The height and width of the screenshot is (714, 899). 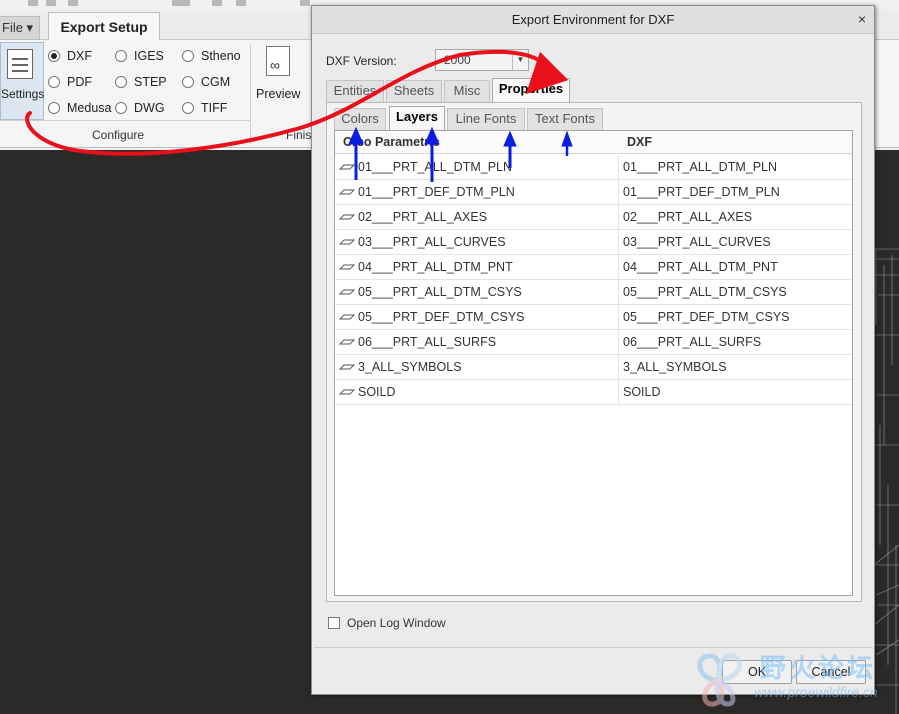 What do you see at coordinates (531, 90) in the screenshot?
I see `tab-properties: Properties` at bounding box center [531, 90].